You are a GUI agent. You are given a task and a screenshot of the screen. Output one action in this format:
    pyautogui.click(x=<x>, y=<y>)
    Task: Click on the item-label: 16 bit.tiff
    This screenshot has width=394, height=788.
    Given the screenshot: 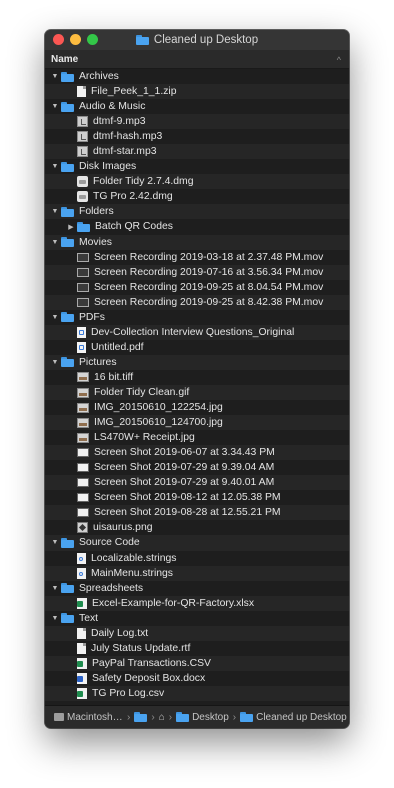 What is the action you would take?
    pyautogui.click(x=114, y=377)
    